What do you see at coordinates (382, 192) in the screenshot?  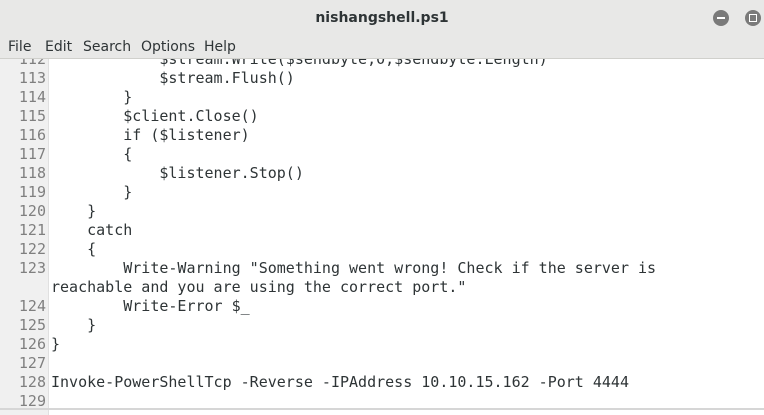 I see `code-line: 119 }` at bounding box center [382, 192].